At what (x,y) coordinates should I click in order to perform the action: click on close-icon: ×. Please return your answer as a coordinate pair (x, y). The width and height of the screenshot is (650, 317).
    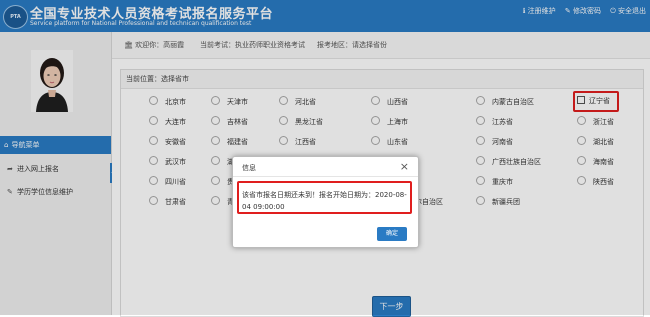
    Looking at the image, I should click on (404, 166).